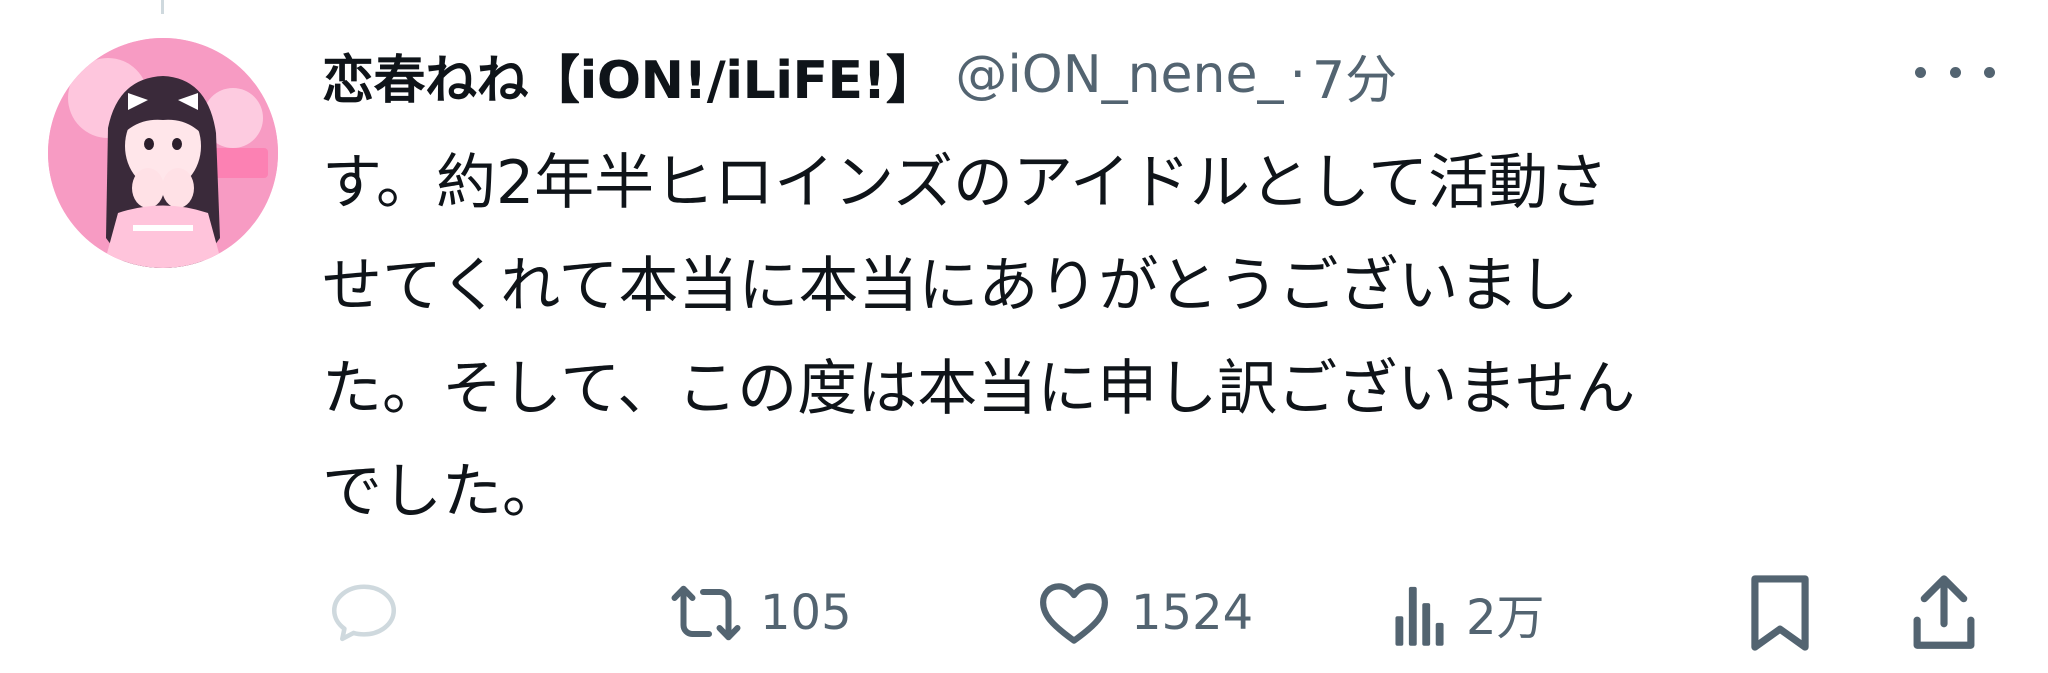 The image size is (2048, 673). Describe the element at coordinates (1505, 618) in the screenshot. I see `views-count: 2万` at that location.